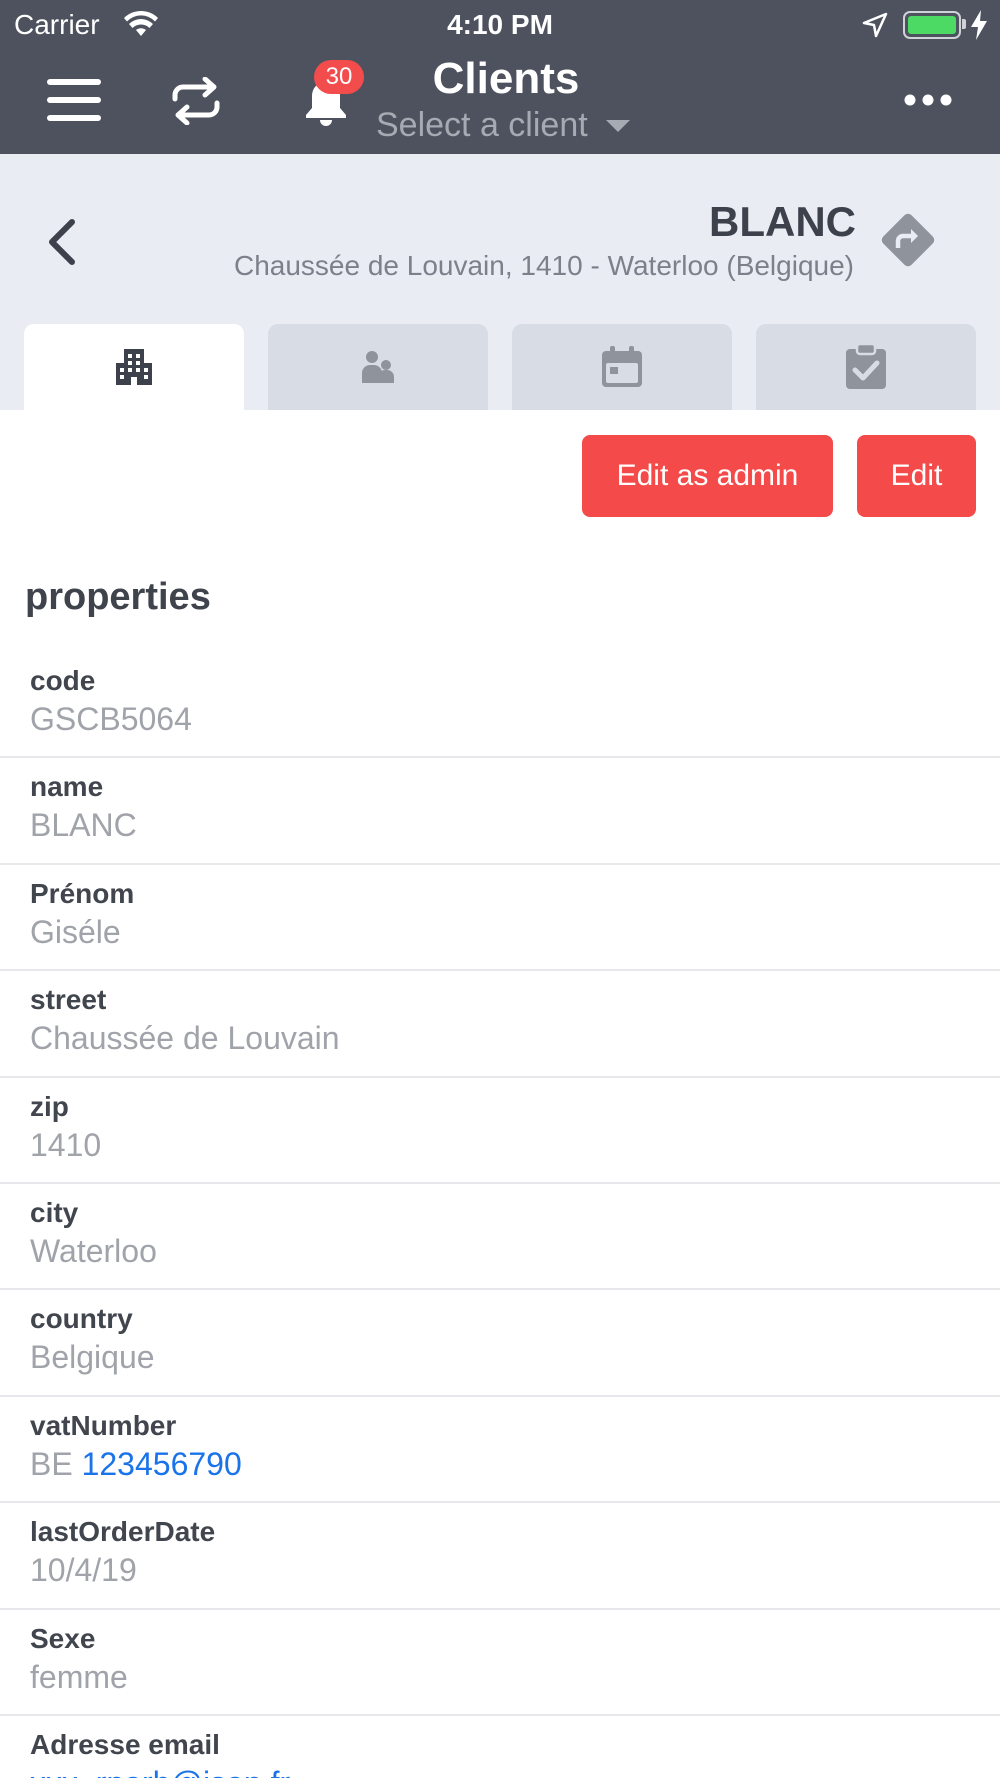 The width and height of the screenshot is (1000, 1778). Describe the element at coordinates (56, 1463) in the screenshot. I see `vat-prefix: BE` at that location.